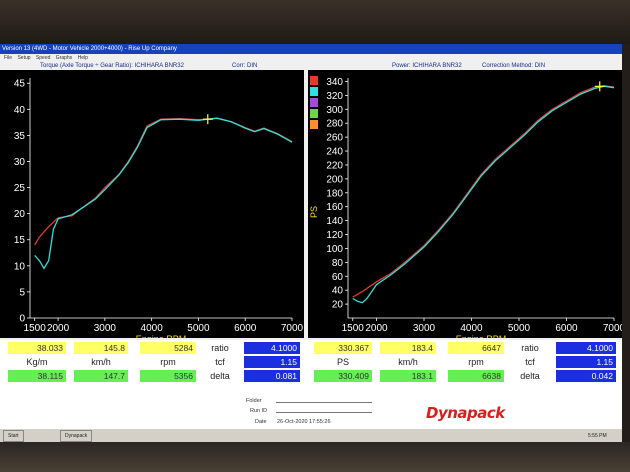  What do you see at coordinates (334, 96) in the screenshot?
I see `power-y-tick-label-15: 320` at bounding box center [334, 96].